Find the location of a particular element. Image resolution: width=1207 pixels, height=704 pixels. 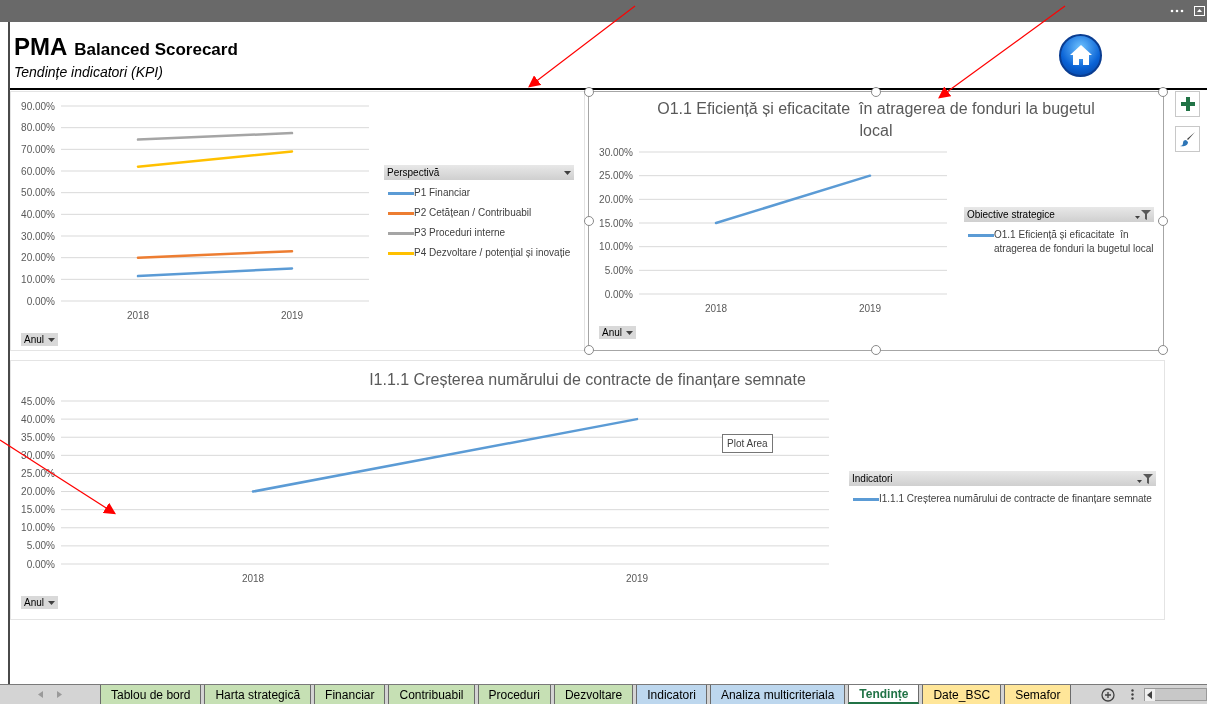

legend-label: P1 Financiar is located at coordinates (442, 193).